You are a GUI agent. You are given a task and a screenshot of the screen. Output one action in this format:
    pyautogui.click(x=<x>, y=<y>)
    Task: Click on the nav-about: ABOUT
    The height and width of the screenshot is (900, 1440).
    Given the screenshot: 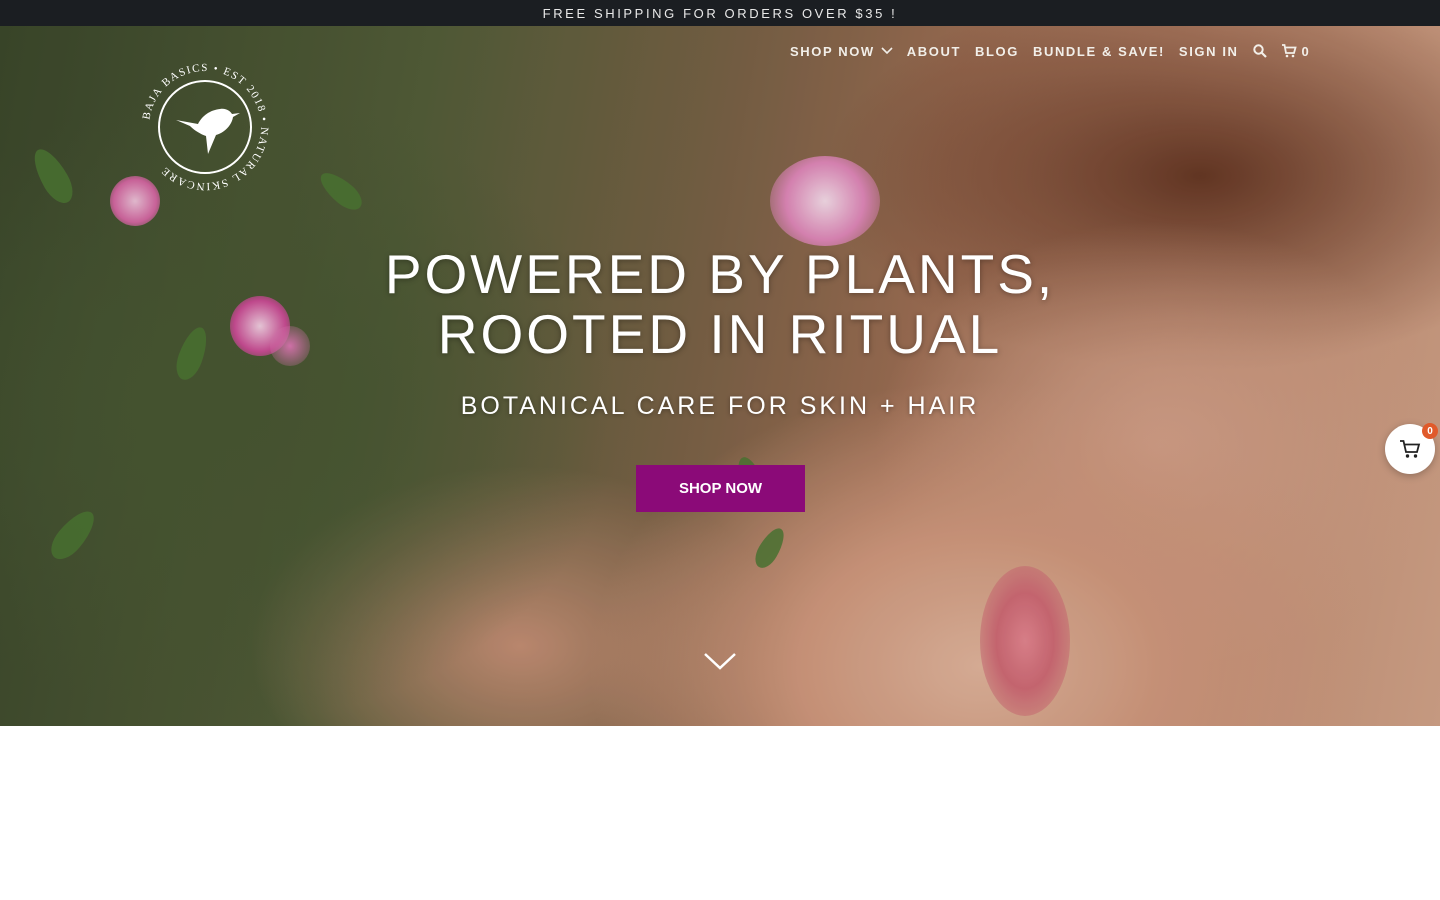 What is the action you would take?
    pyautogui.click(x=934, y=51)
    